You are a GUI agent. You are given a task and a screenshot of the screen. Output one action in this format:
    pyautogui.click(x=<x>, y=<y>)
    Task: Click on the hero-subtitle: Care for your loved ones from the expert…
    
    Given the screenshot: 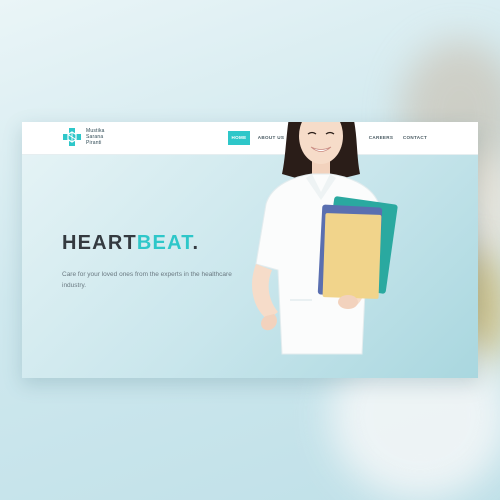 What is the action you would take?
    pyautogui.click(x=147, y=280)
    